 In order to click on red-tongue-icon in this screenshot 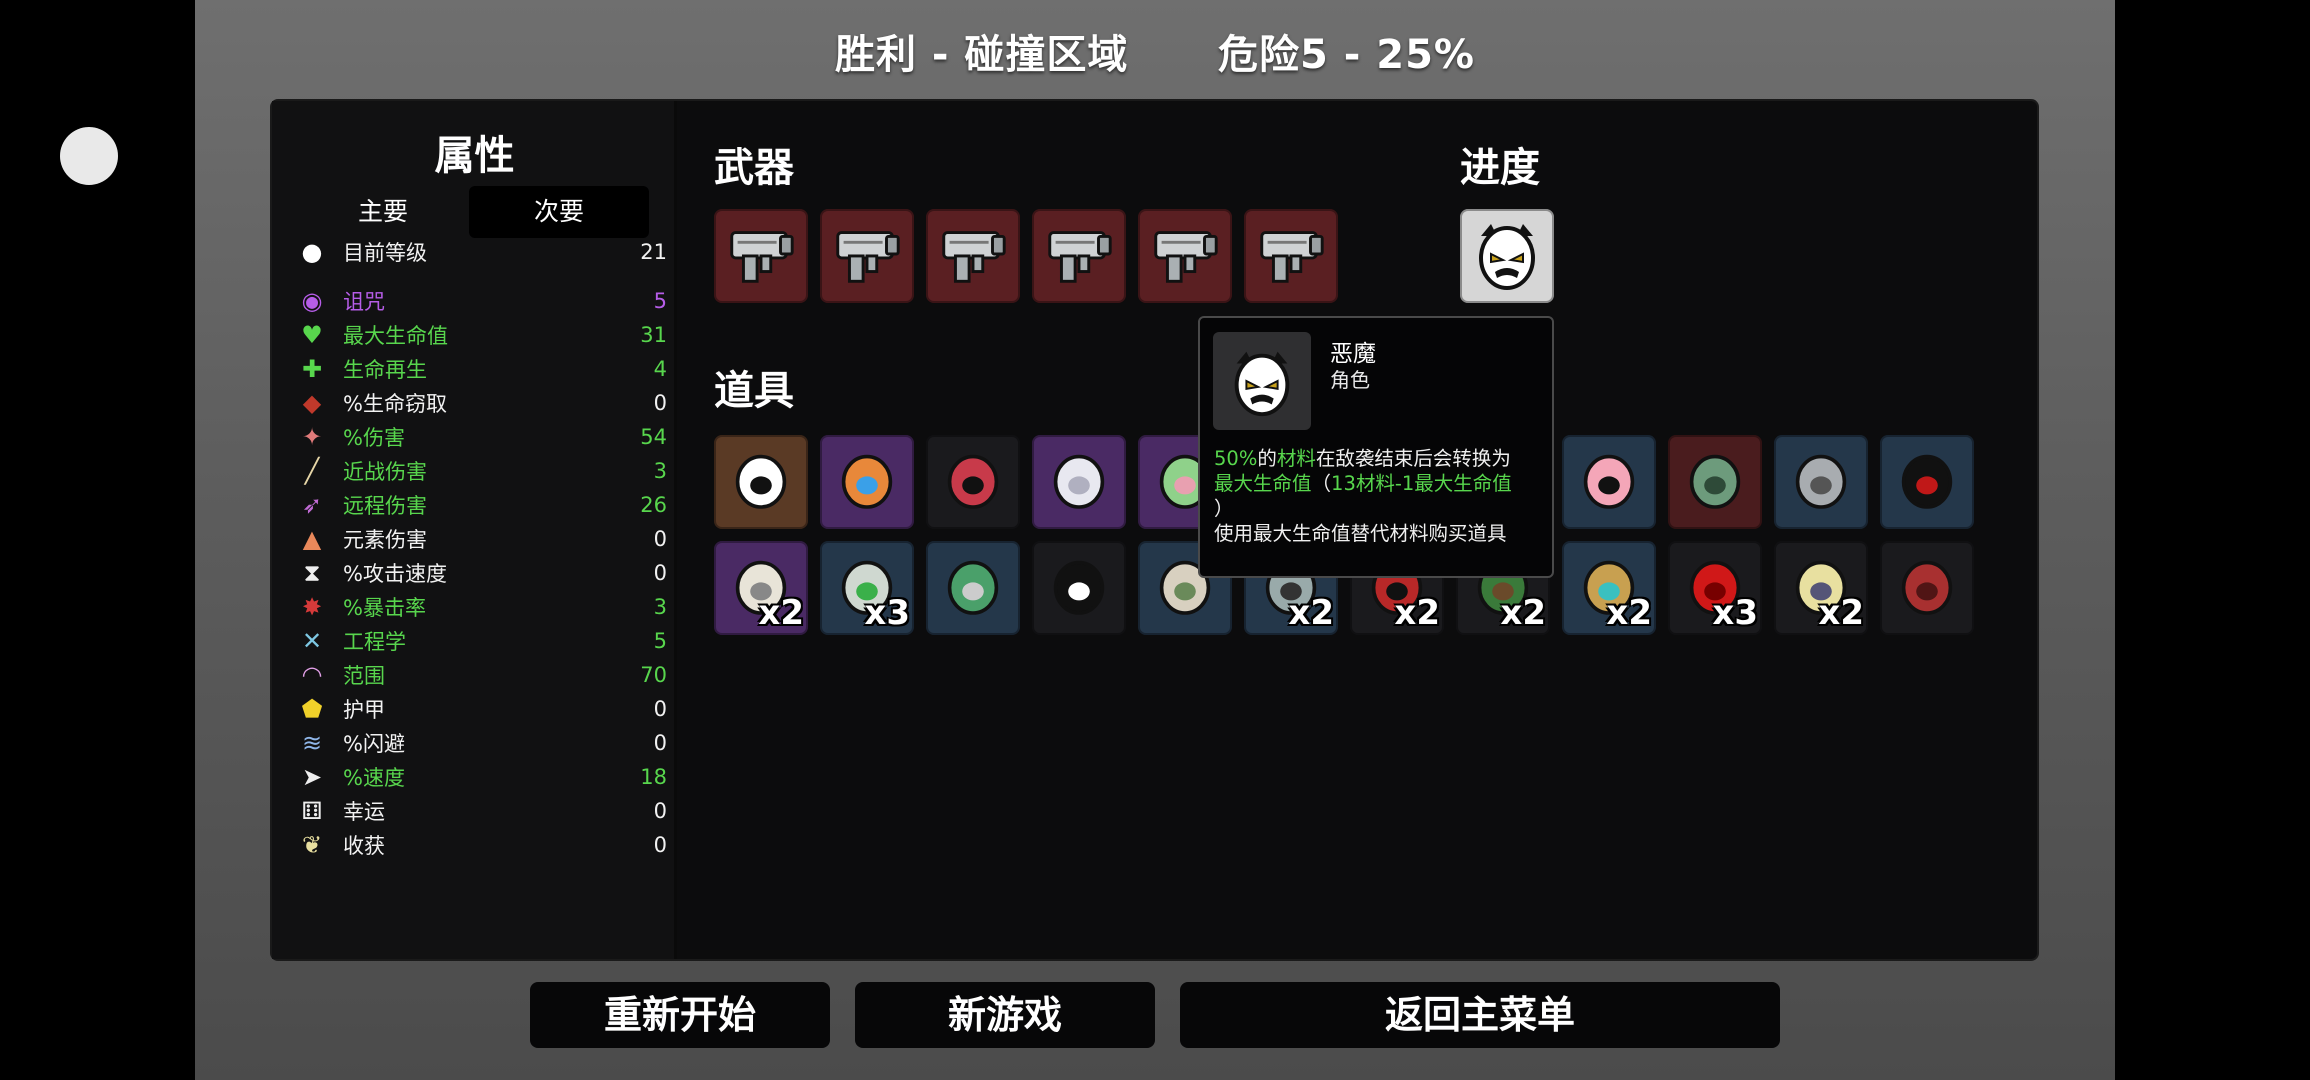, I will do `click(973, 482)`.